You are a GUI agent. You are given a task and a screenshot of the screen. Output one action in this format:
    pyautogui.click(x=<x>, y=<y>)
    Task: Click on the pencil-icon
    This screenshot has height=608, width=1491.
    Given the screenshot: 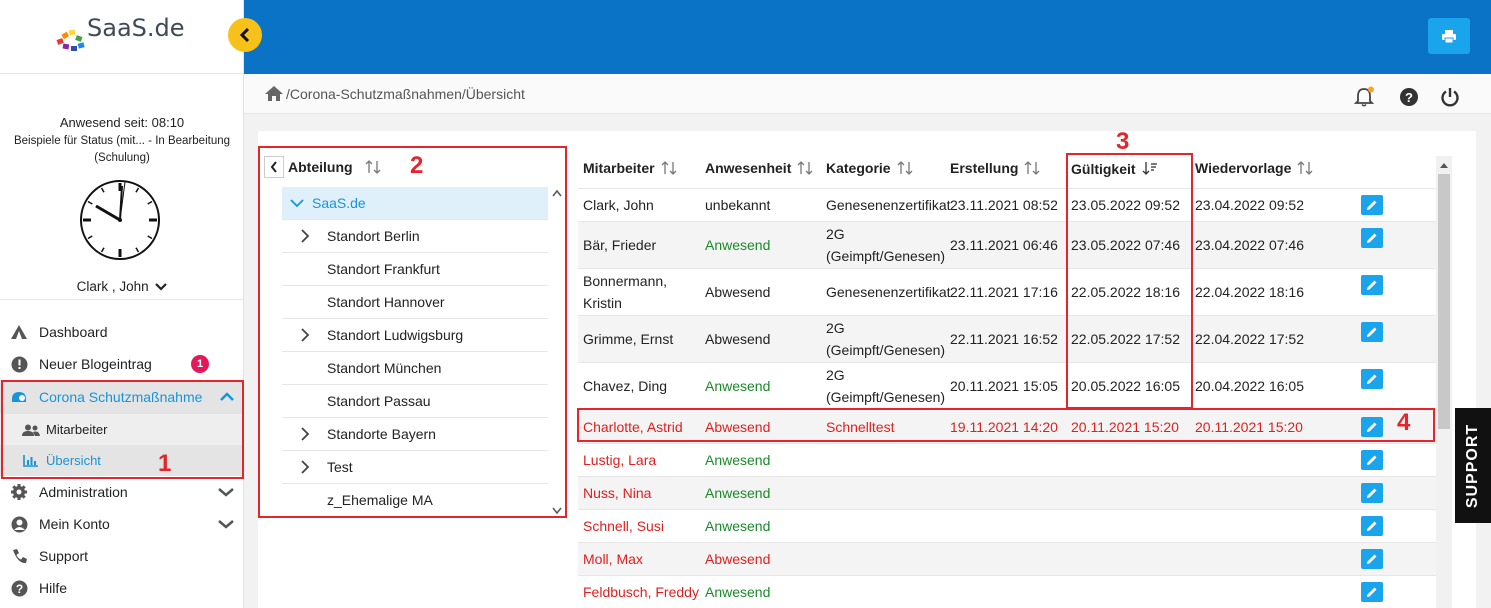 What is the action you would take?
    pyautogui.click(x=1372, y=427)
    